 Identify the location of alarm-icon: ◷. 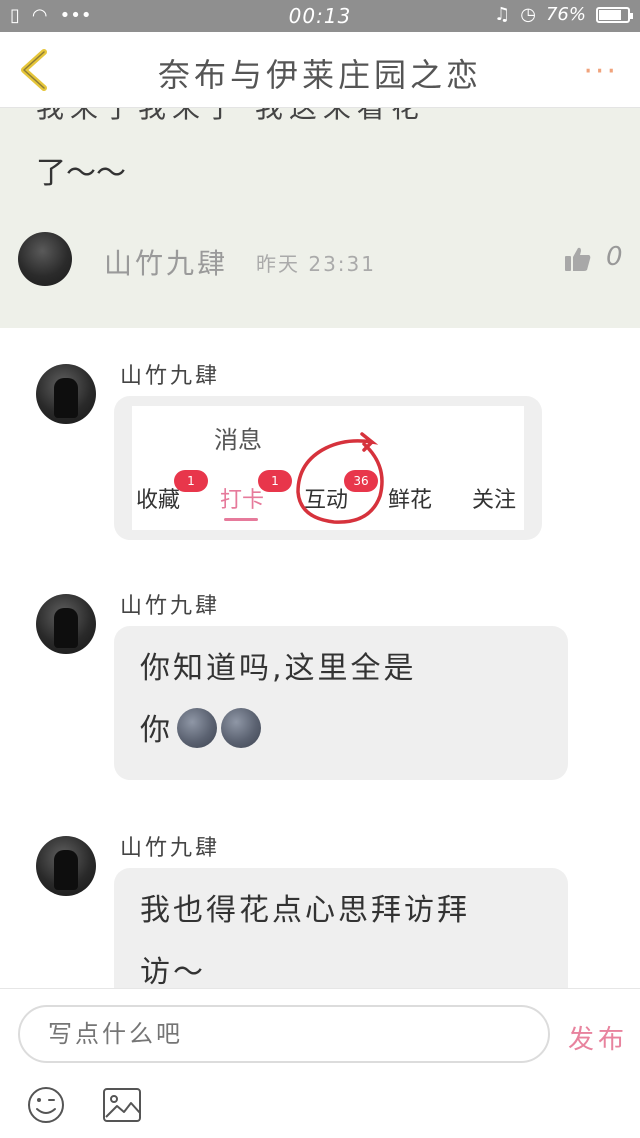
(528, 14).